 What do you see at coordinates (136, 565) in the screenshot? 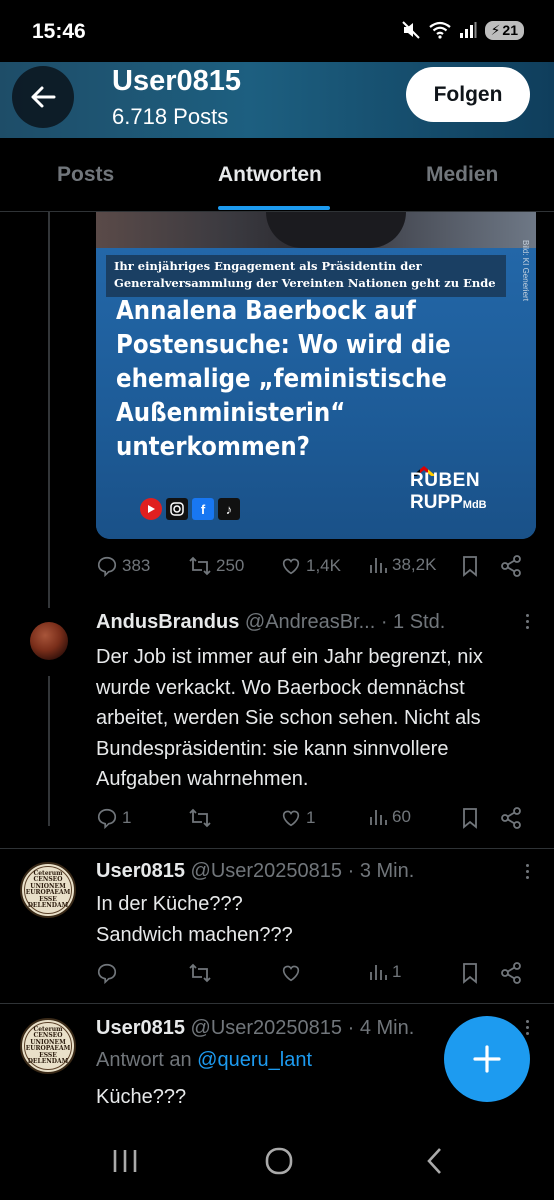
I see `reply-count: 383` at bounding box center [136, 565].